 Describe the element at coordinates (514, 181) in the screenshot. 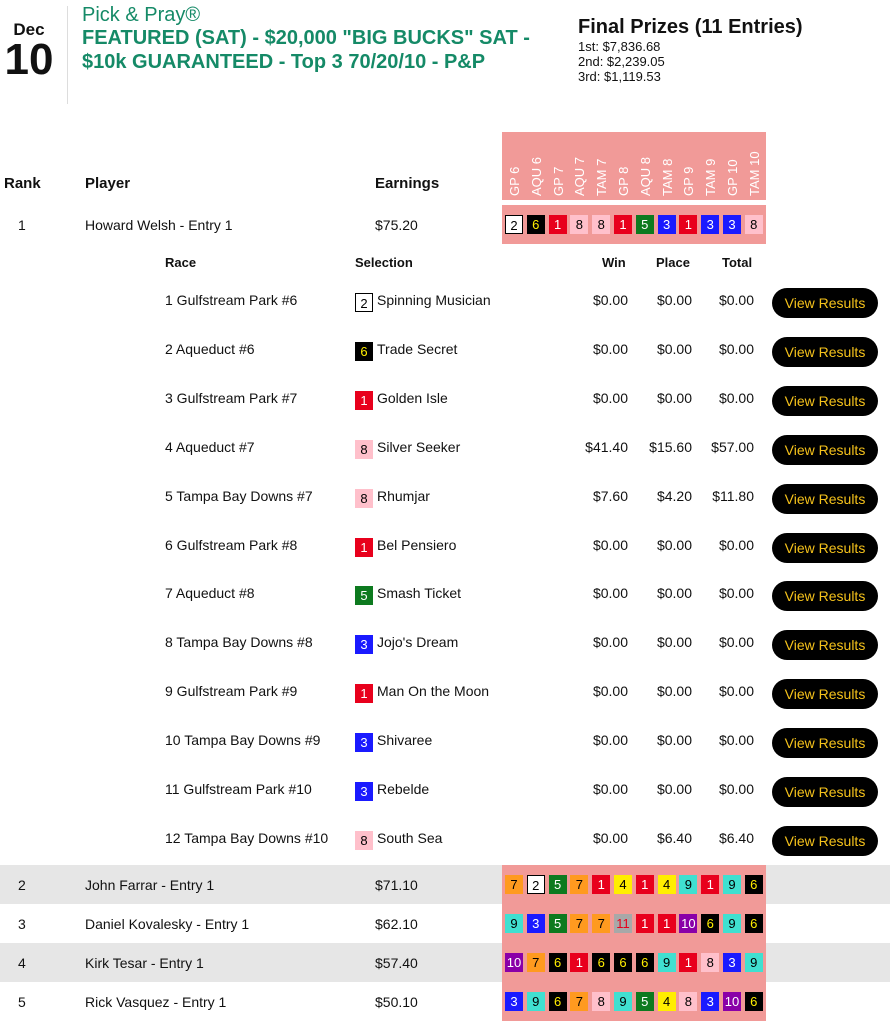

I see `race-label: GP 6` at that location.